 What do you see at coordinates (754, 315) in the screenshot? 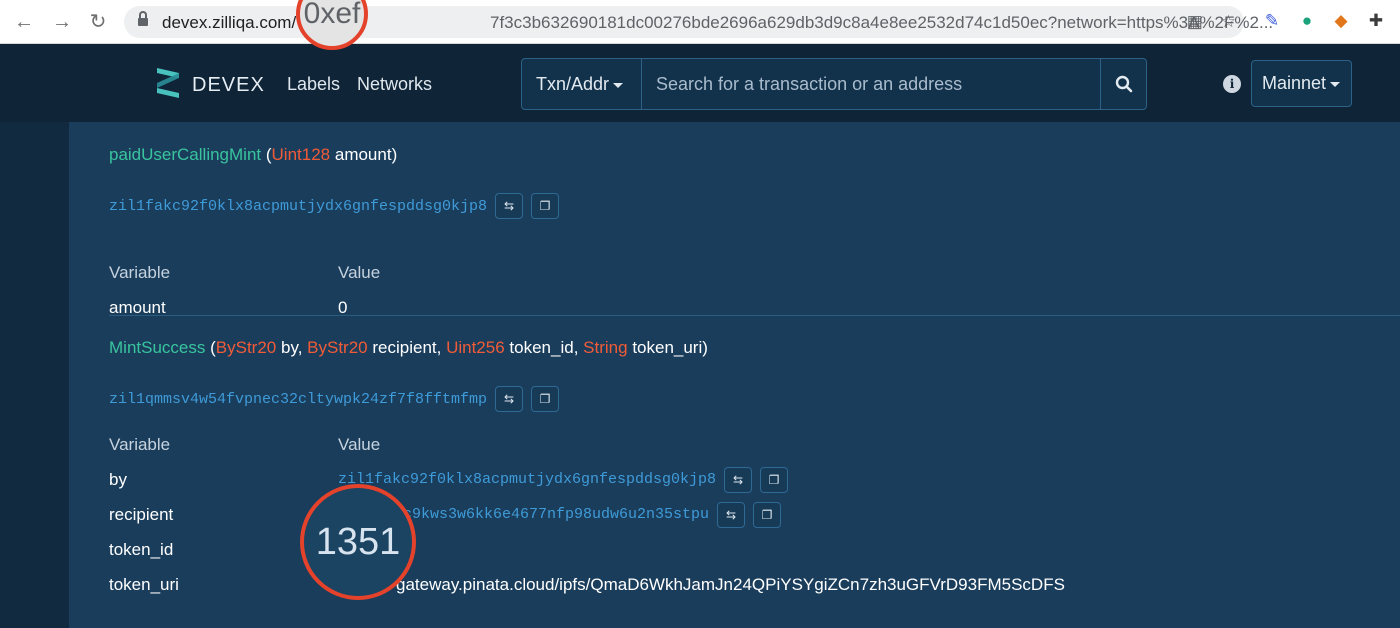
I see `section-divider` at bounding box center [754, 315].